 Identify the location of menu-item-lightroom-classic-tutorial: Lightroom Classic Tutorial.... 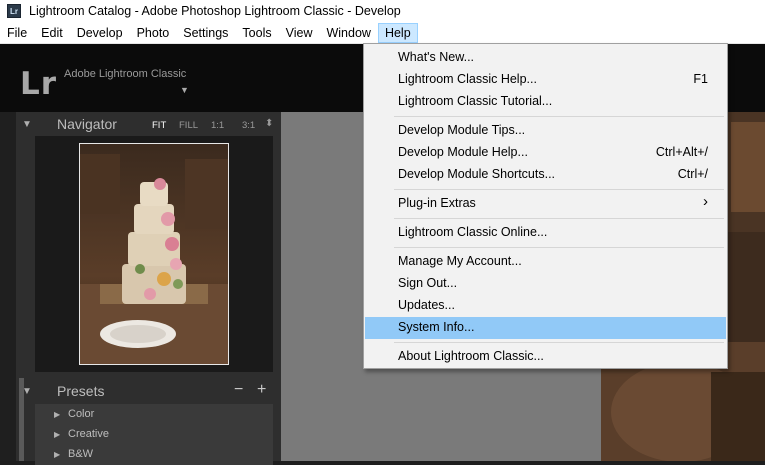
(545, 102).